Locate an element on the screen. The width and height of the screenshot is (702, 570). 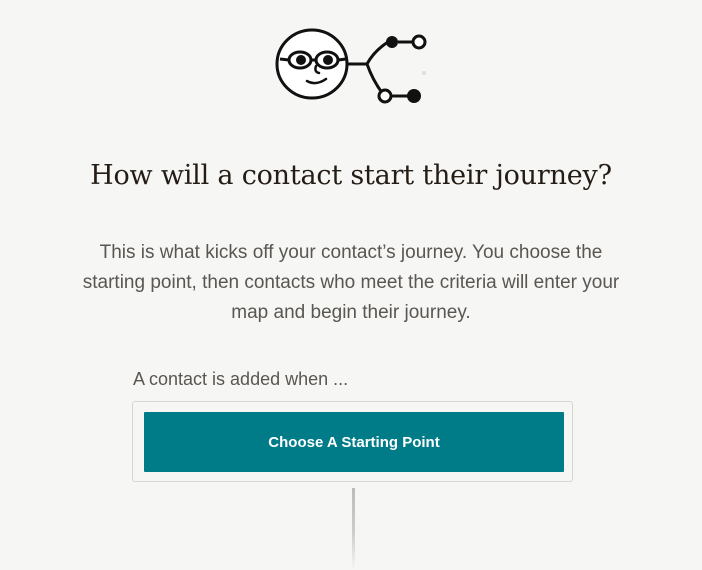
starting-point-card: Choose A Starting Point is located at coordinates (352, 441).